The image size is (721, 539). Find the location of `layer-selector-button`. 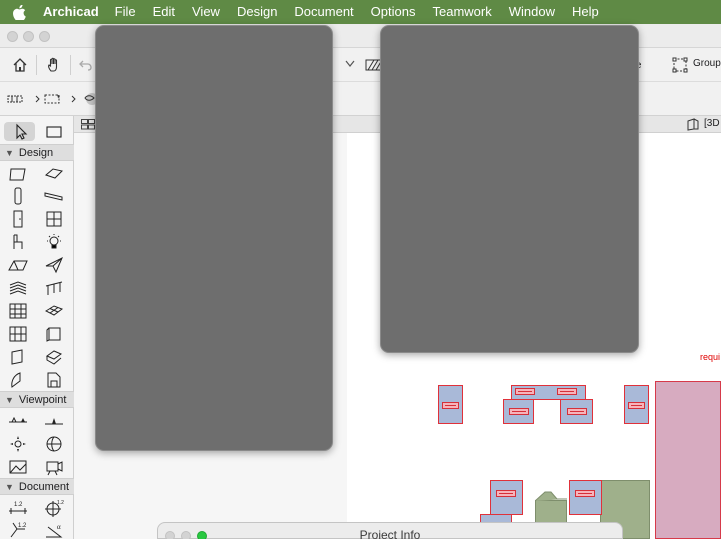

layer-selector-button is located at coordinates (23, 99).